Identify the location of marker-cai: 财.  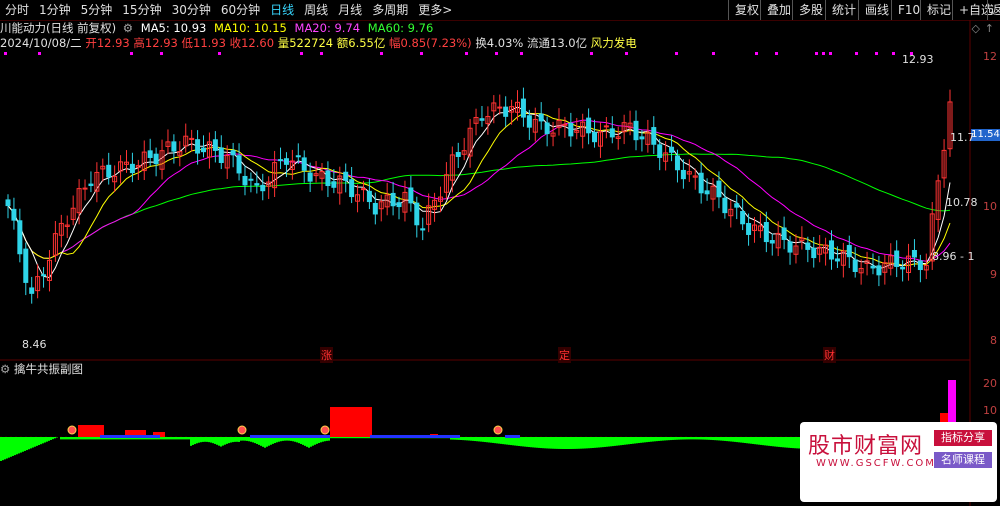
(829, 355).